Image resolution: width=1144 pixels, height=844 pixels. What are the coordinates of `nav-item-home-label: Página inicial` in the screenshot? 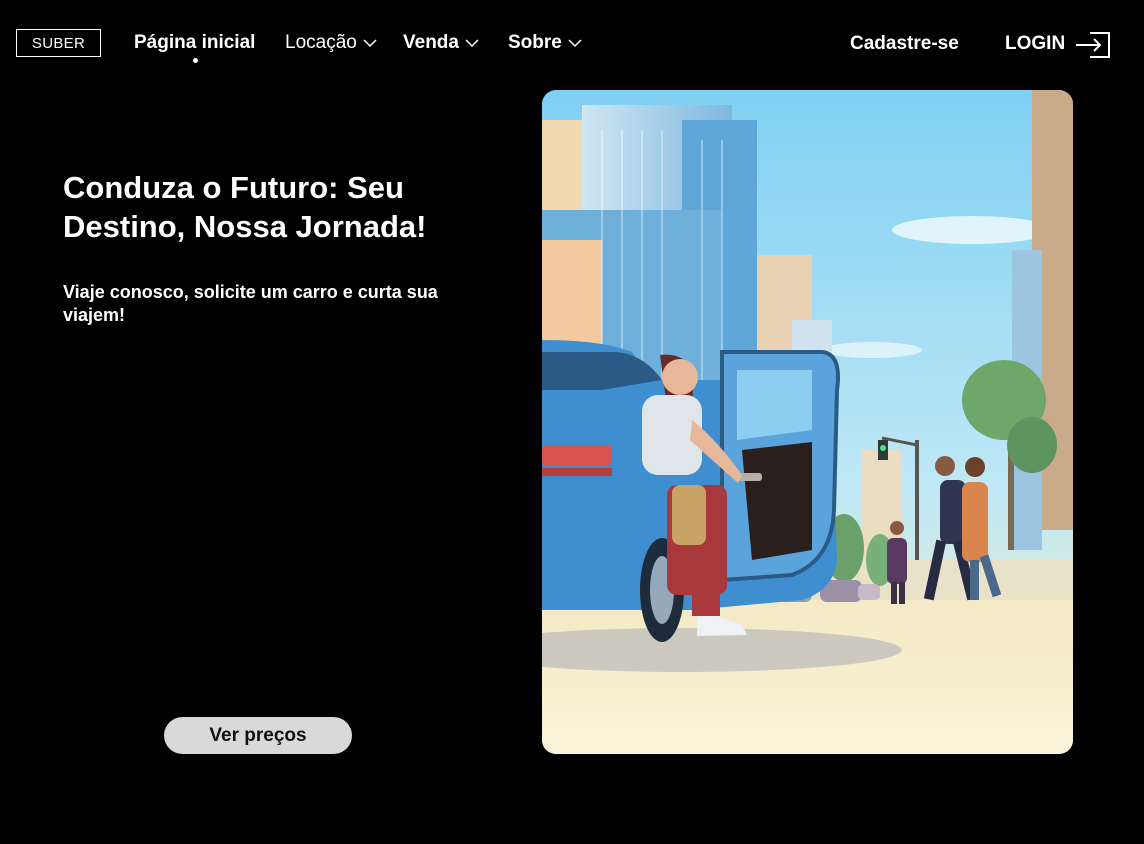 It's located at (195, 42).